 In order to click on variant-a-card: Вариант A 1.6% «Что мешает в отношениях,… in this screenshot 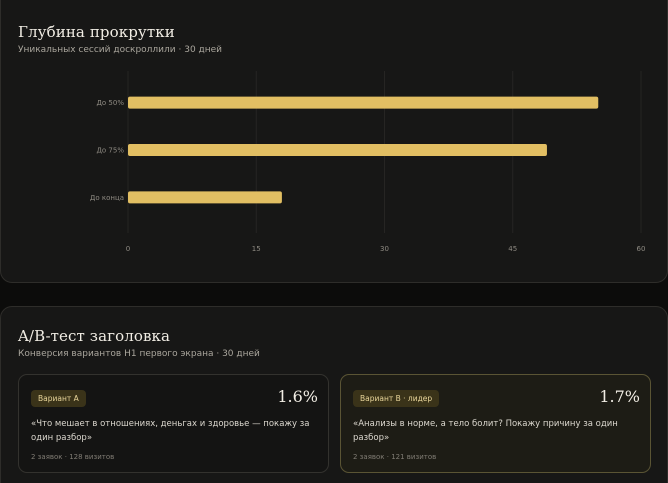, I will do `click(173, 423)`.